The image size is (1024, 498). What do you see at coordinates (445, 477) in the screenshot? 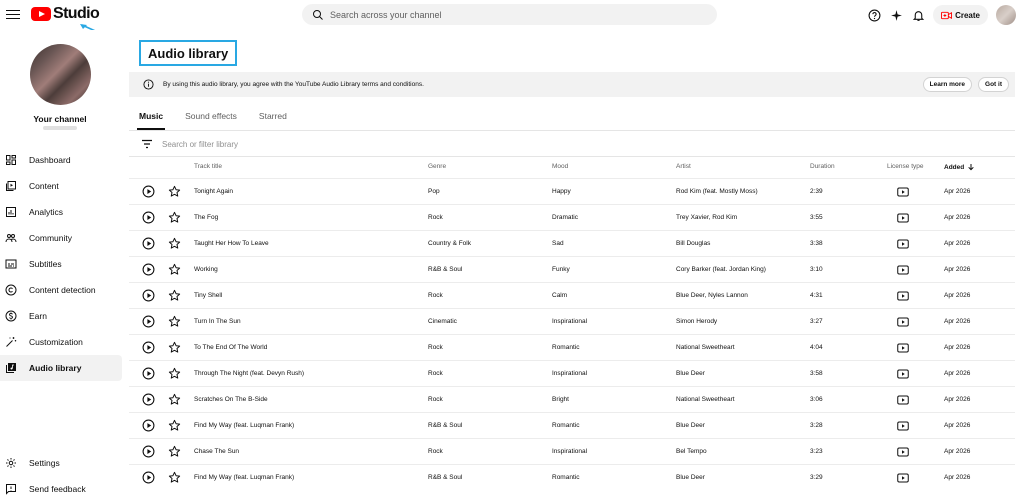
I see `track-genre: R&B & Soul` at bounding box center [445, 477].